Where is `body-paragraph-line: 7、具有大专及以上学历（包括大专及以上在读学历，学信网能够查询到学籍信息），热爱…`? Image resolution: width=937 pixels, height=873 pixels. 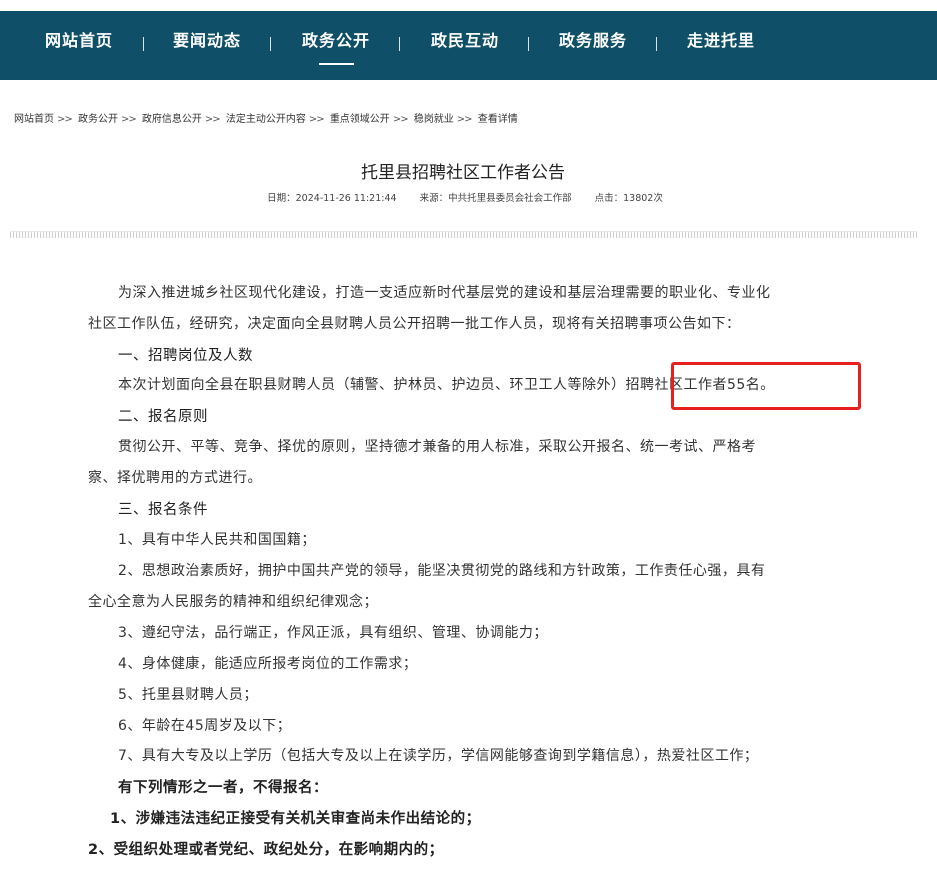 body-paragraph-line: 7、具有大专及以上学历（包括大专及以上在读学历，学信网能够查询到学籍信息），热爱… is located at coordinates (438, 756).